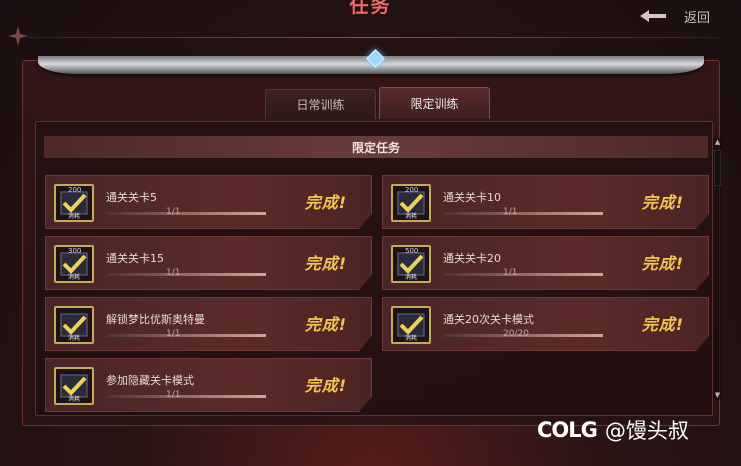  What do you see at coordinates (135, 258) in the screenshot?
I see `task-name: 通关关卡15` at bounding box center [135, 258].